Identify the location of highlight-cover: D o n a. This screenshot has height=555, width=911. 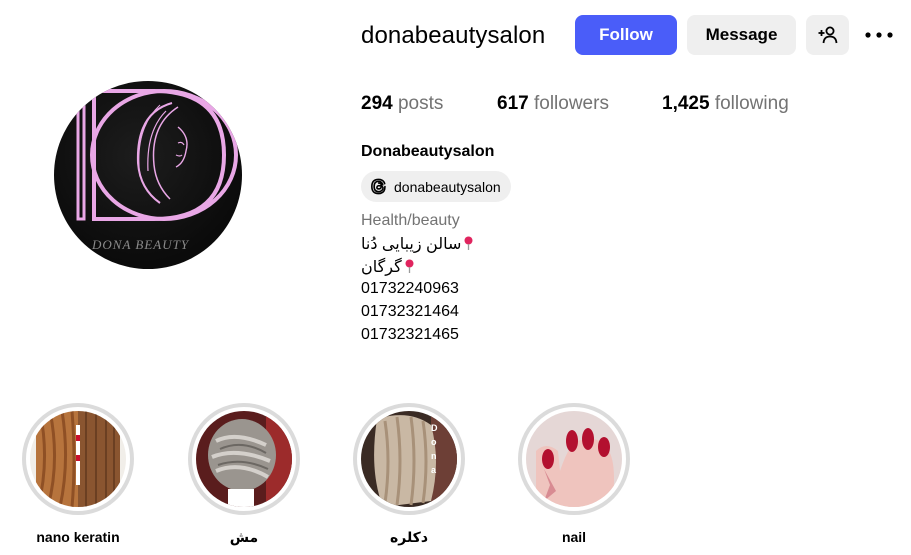
(409, 459).